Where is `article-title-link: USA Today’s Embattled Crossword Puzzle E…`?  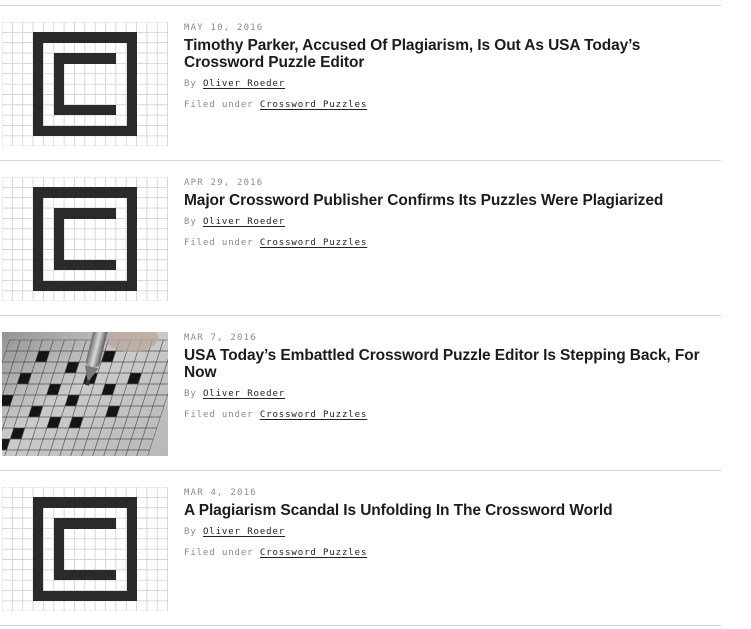
article-title-link: USA Today’s Embattled Crossword Puzzle E… is located at coordinates (454, 364).